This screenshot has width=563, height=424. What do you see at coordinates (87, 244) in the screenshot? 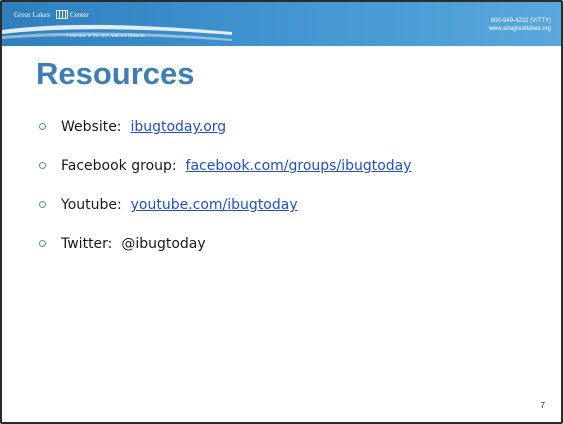
I see `bullet-label: Twitter:` at bounding box center [87, 244].